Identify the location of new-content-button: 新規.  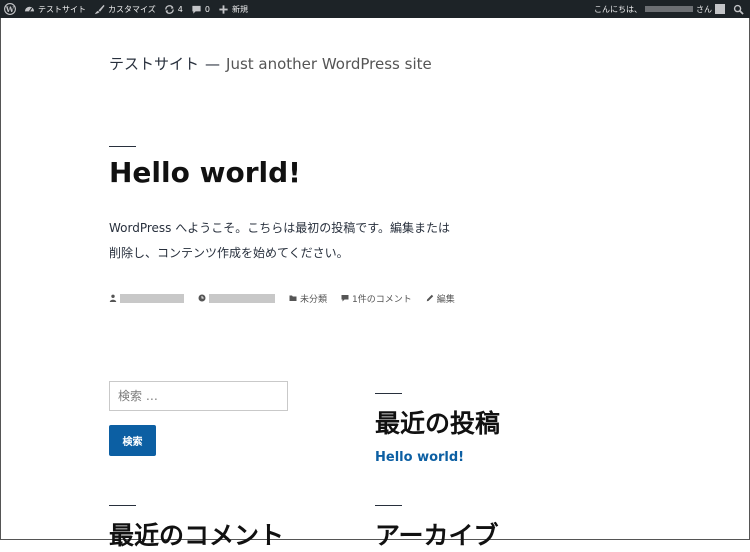
(233, 9).